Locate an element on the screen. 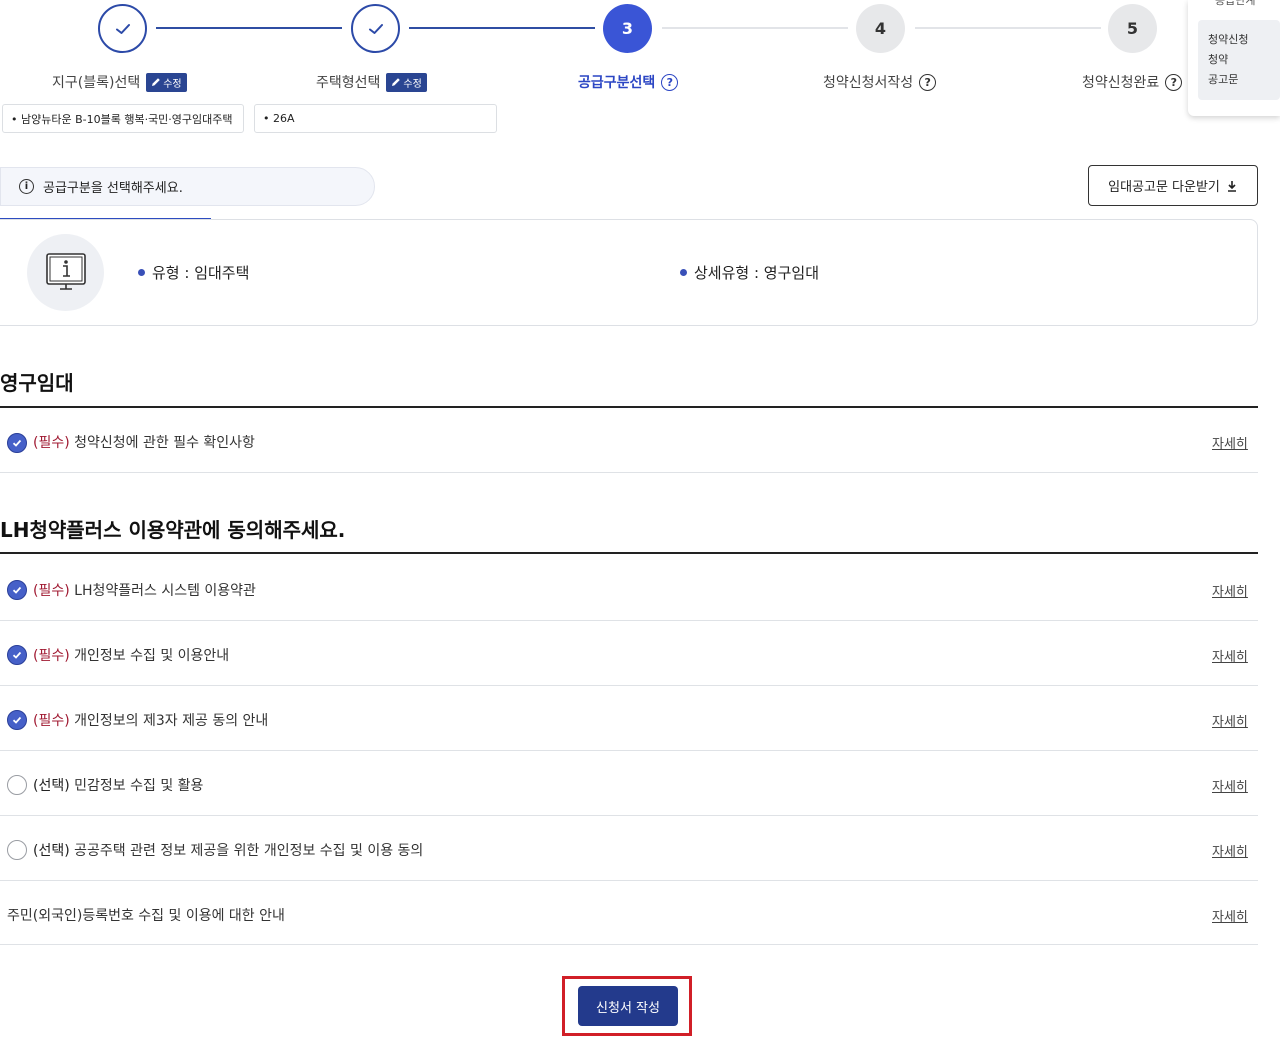 This screenshot has width=1280, height=1043. info-row: 주민(외국인)등록번호 수집 및 이용에 대한 안내 자세히 is located at coordinates (629, 912).